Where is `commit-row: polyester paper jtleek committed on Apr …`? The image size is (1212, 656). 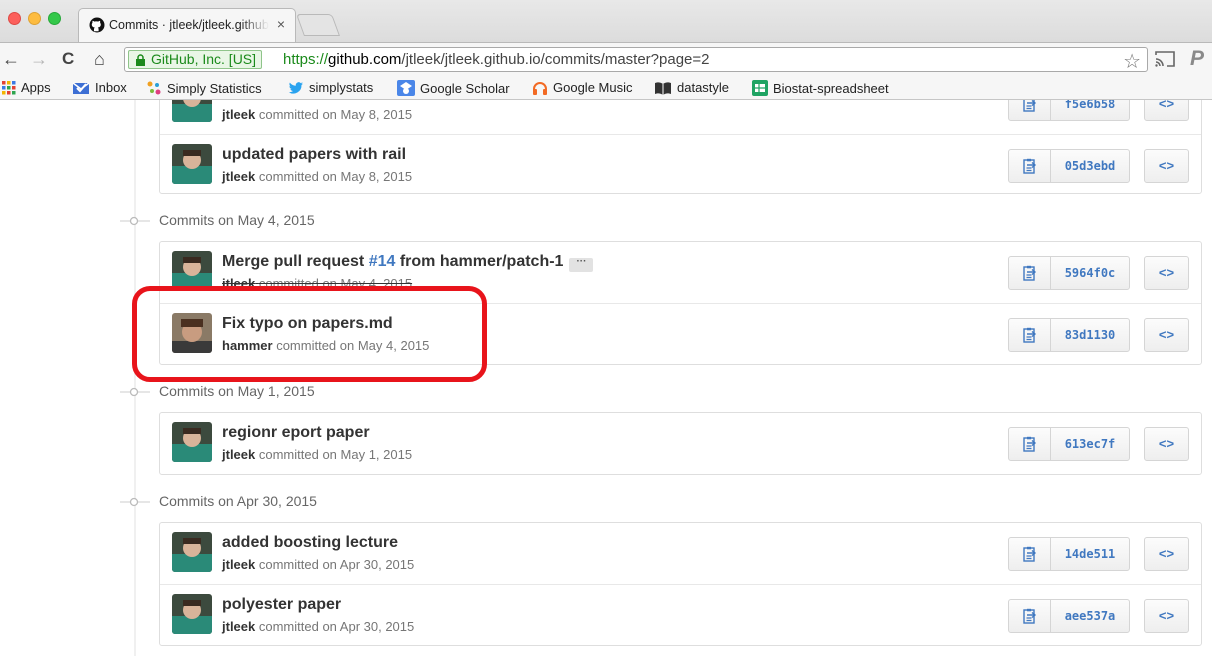
commit-row: polyester paper jtleek committed on Apr … is located at coordinates (680, 614).